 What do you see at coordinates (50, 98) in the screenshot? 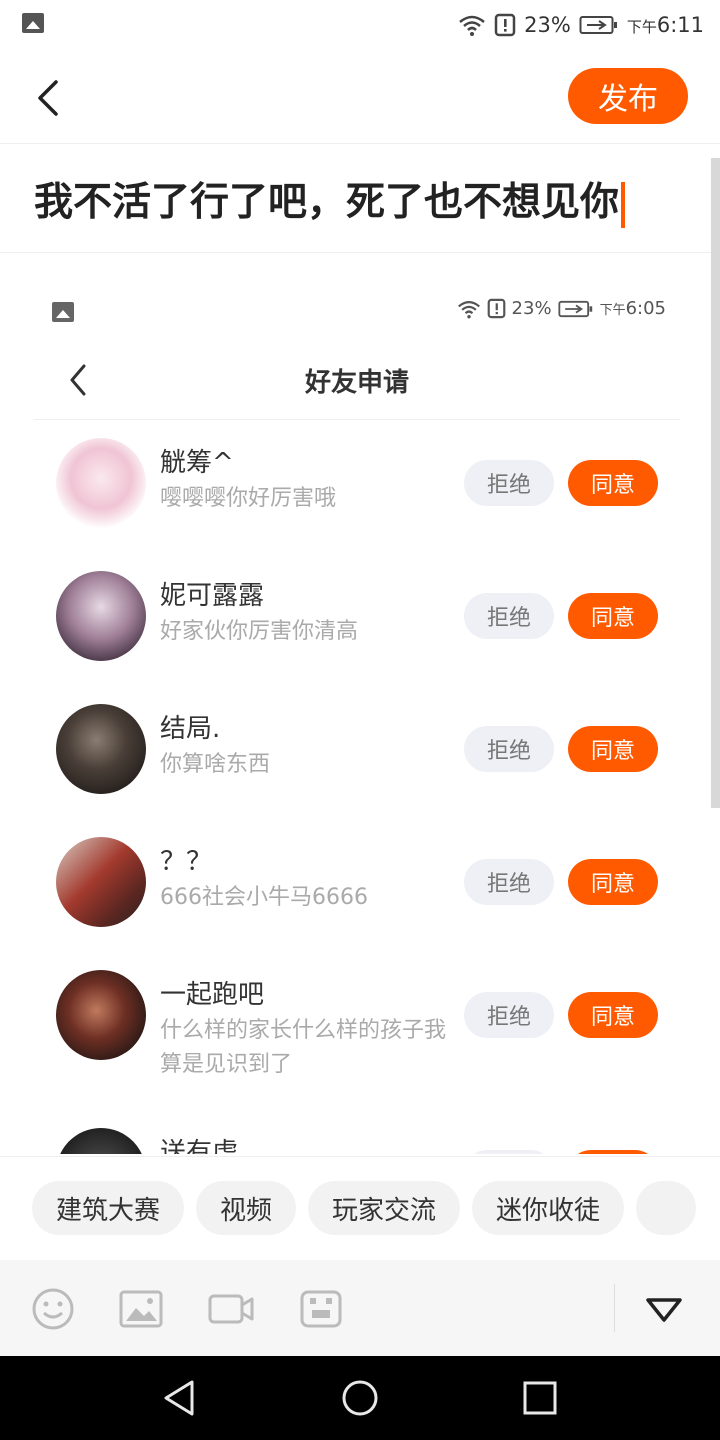
I see `back-icon` at bounding box center [50, 98].